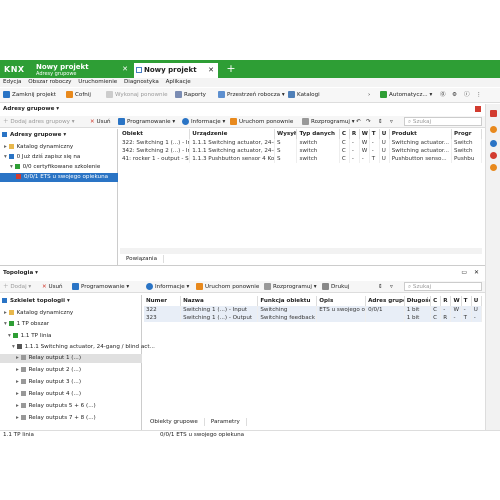 The height and width of the screenshot is (500, 500). What do you see at coordinates (39, 122) in the screenshot?
I see `add-group-address-button: ＋ Dodaj adres grupowy ▾` at bounding box center [39, 122].